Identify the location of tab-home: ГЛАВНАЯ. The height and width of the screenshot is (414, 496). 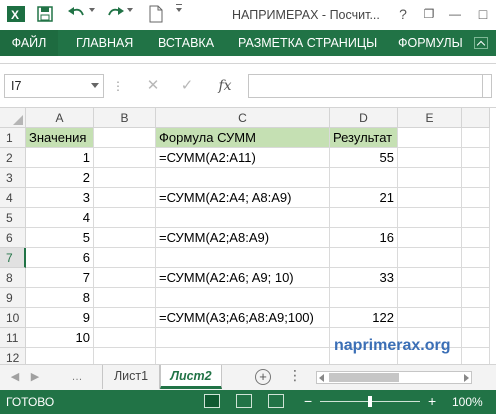
(104, 43).